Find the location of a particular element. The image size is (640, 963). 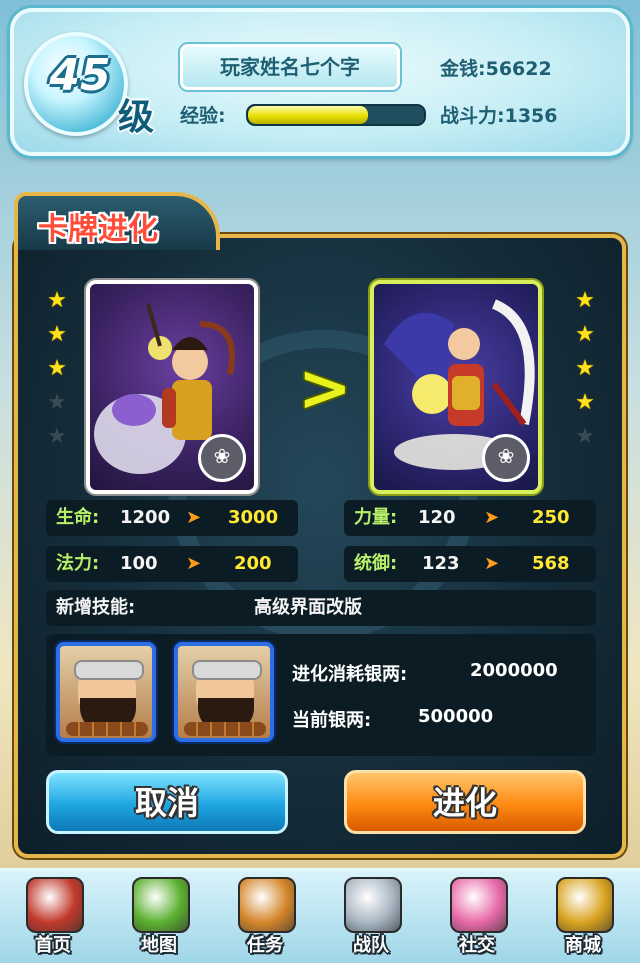

stat-hp-from: 1200 is located at coordinates (145, 517).